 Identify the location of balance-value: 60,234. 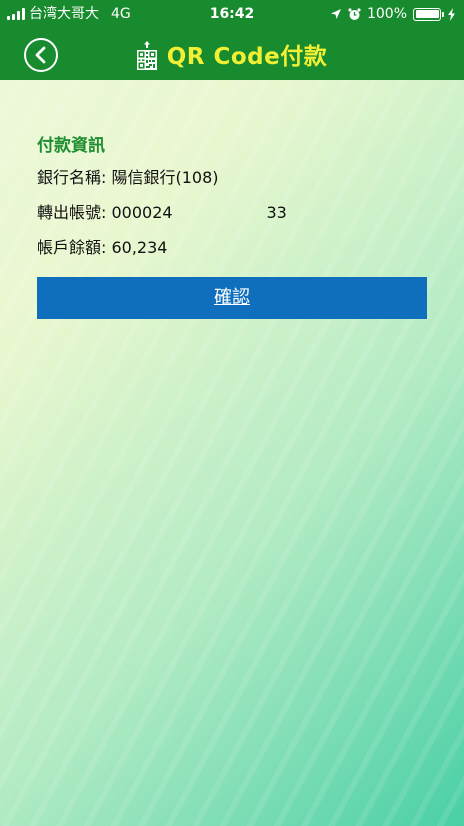
(139, 247).